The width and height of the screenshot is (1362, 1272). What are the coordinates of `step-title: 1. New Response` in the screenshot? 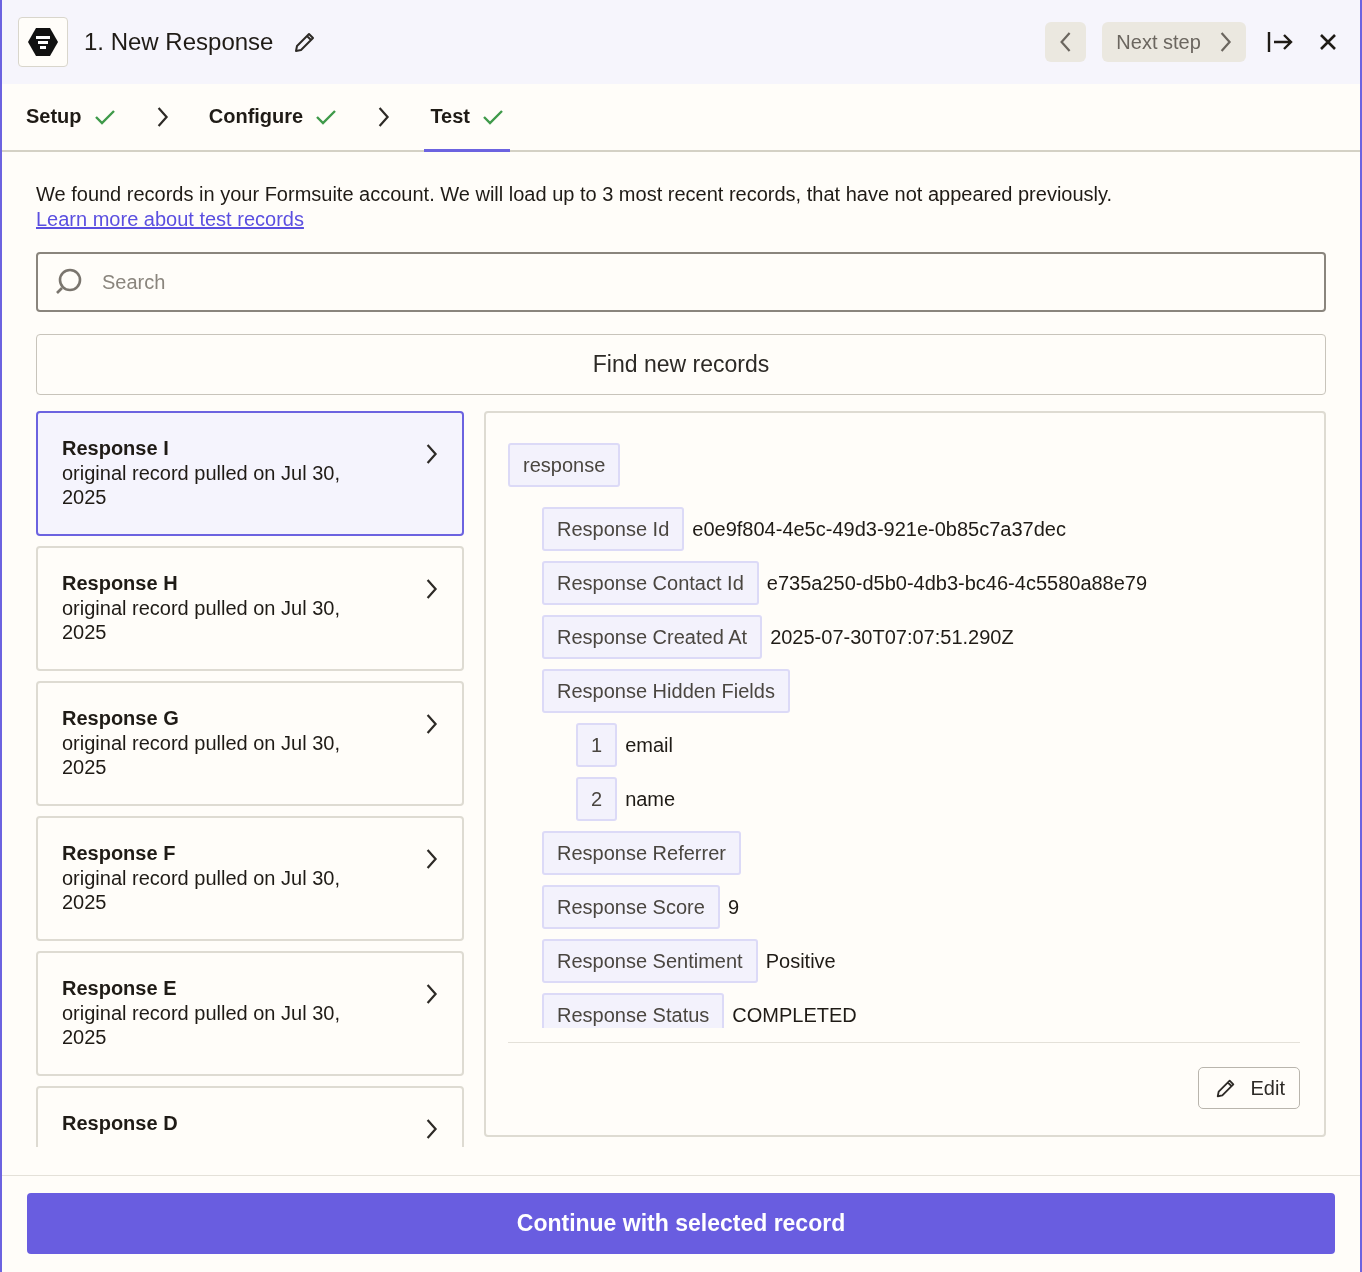 It's located at (179, 42).